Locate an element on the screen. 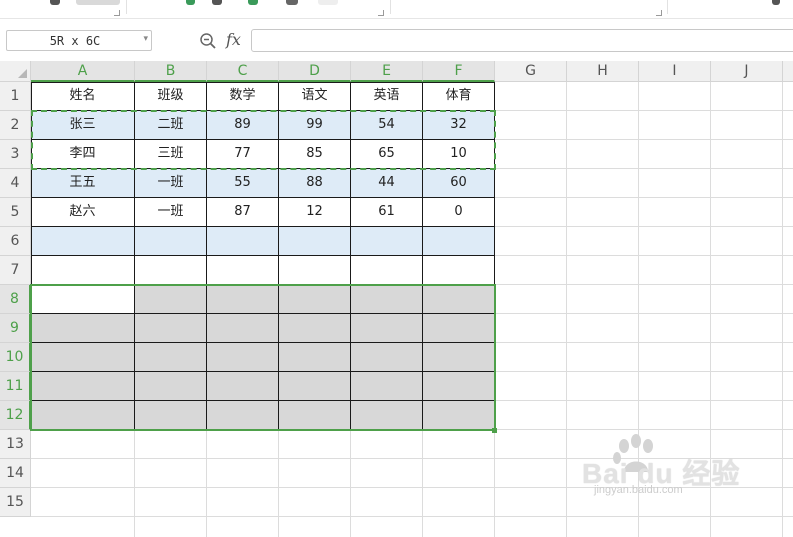  table-header-cell: 数学 is located at coordinates (243, 96).